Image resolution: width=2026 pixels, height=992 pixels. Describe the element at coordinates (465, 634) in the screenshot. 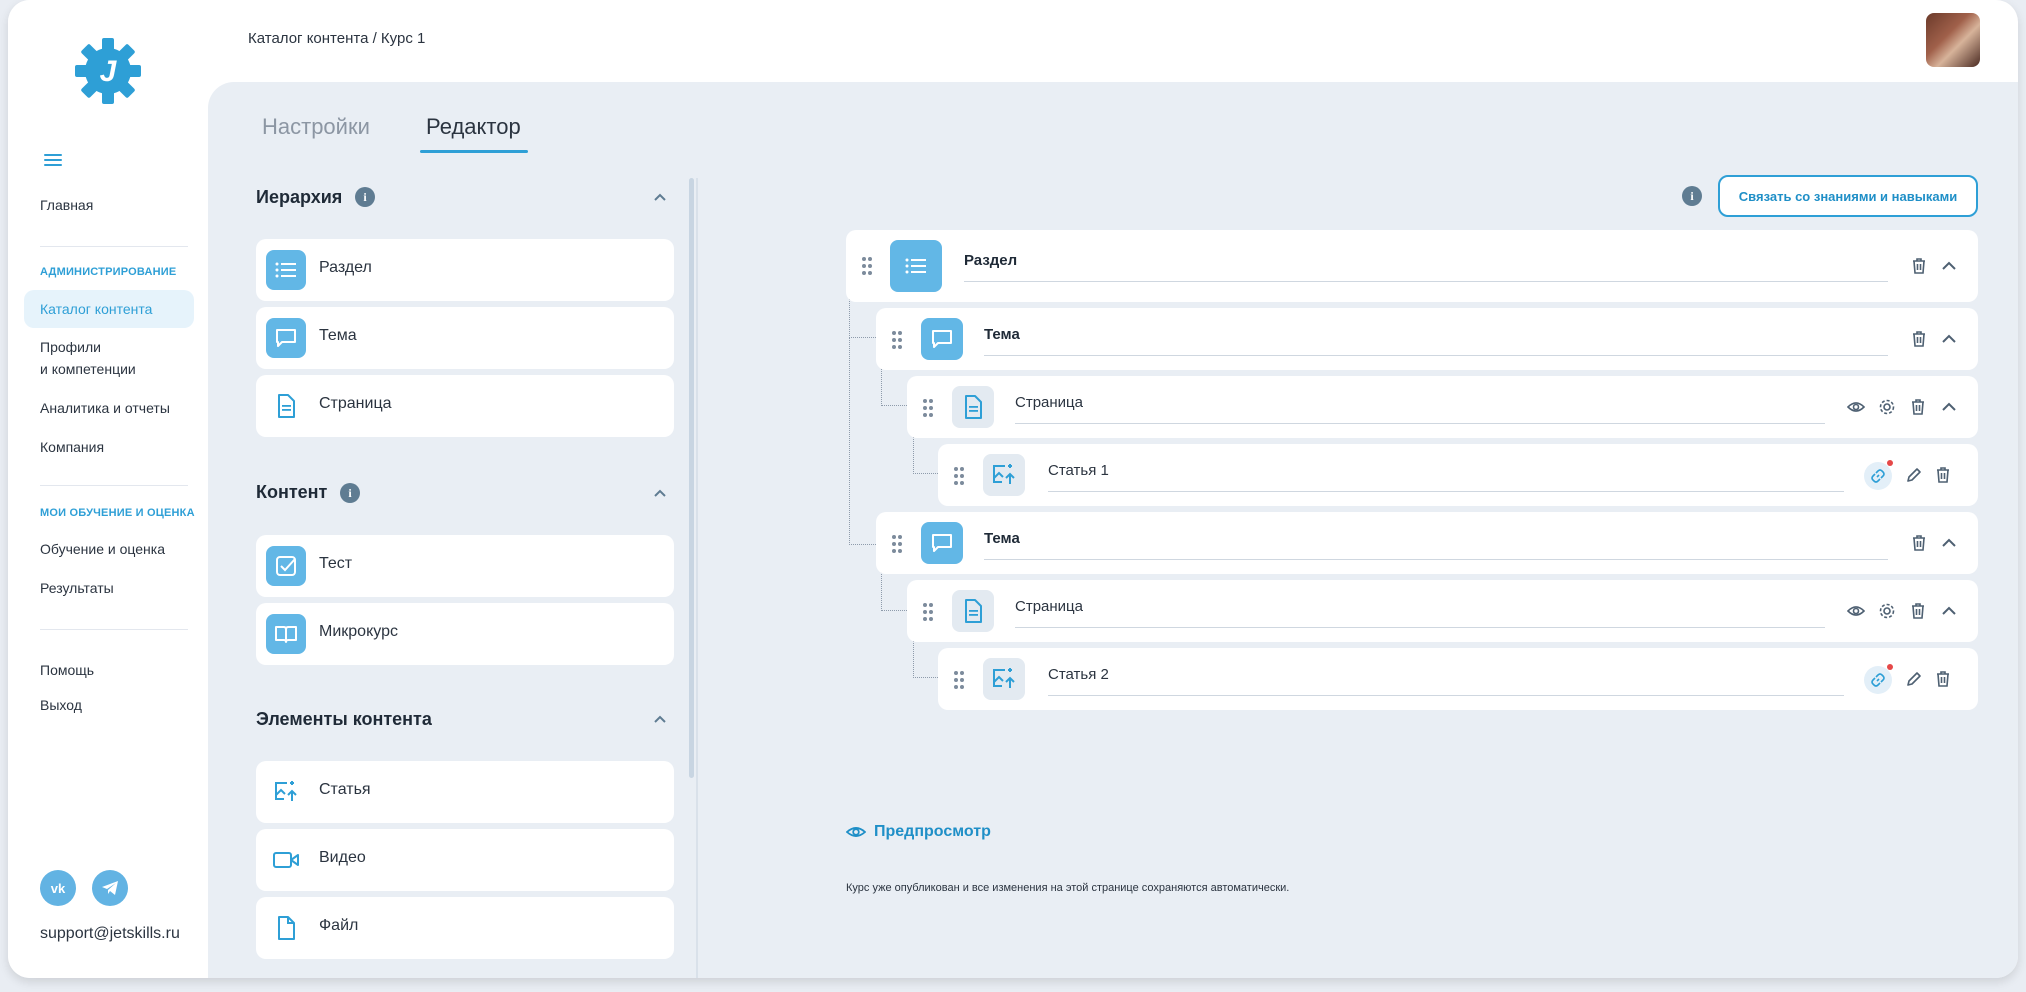

I see `palette-item-microcourse: Микрокурс` at that location.